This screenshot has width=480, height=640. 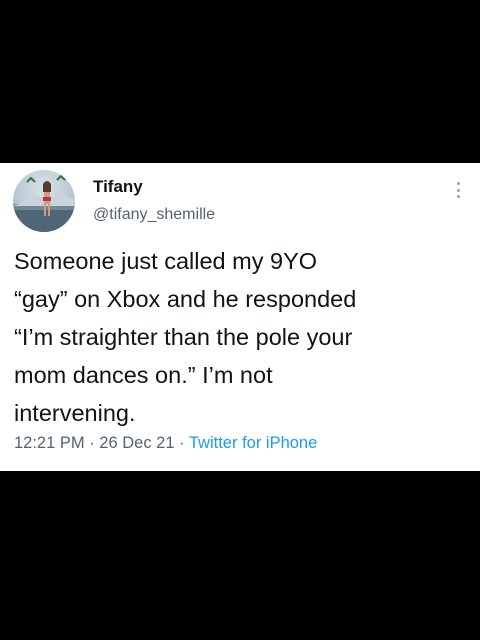 What do you see at coordinates (185, 299) in the screenshot?
I see `tweet-text-line: “gay” on Xbox and he responded` at bounding box center [185, 299].